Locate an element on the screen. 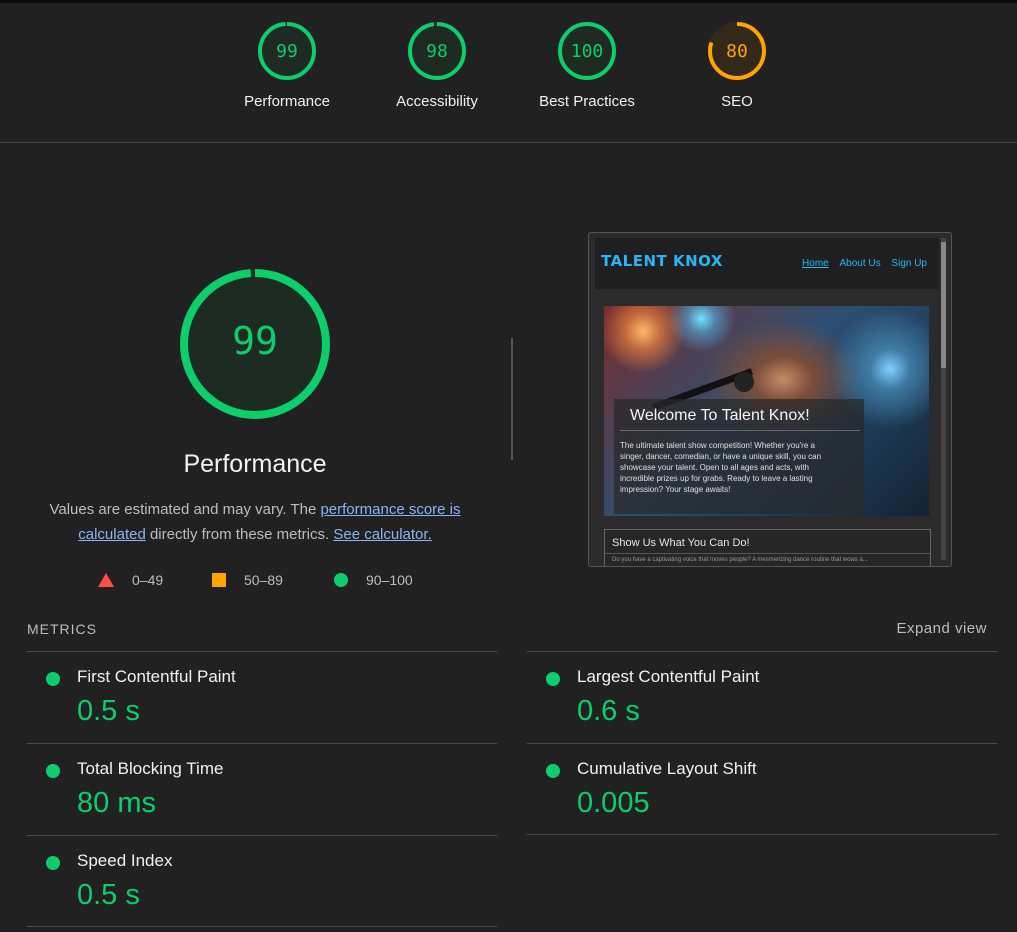 The image size is (1017, 932). gauge-ring: 99 is located at coordinates (287, 51).